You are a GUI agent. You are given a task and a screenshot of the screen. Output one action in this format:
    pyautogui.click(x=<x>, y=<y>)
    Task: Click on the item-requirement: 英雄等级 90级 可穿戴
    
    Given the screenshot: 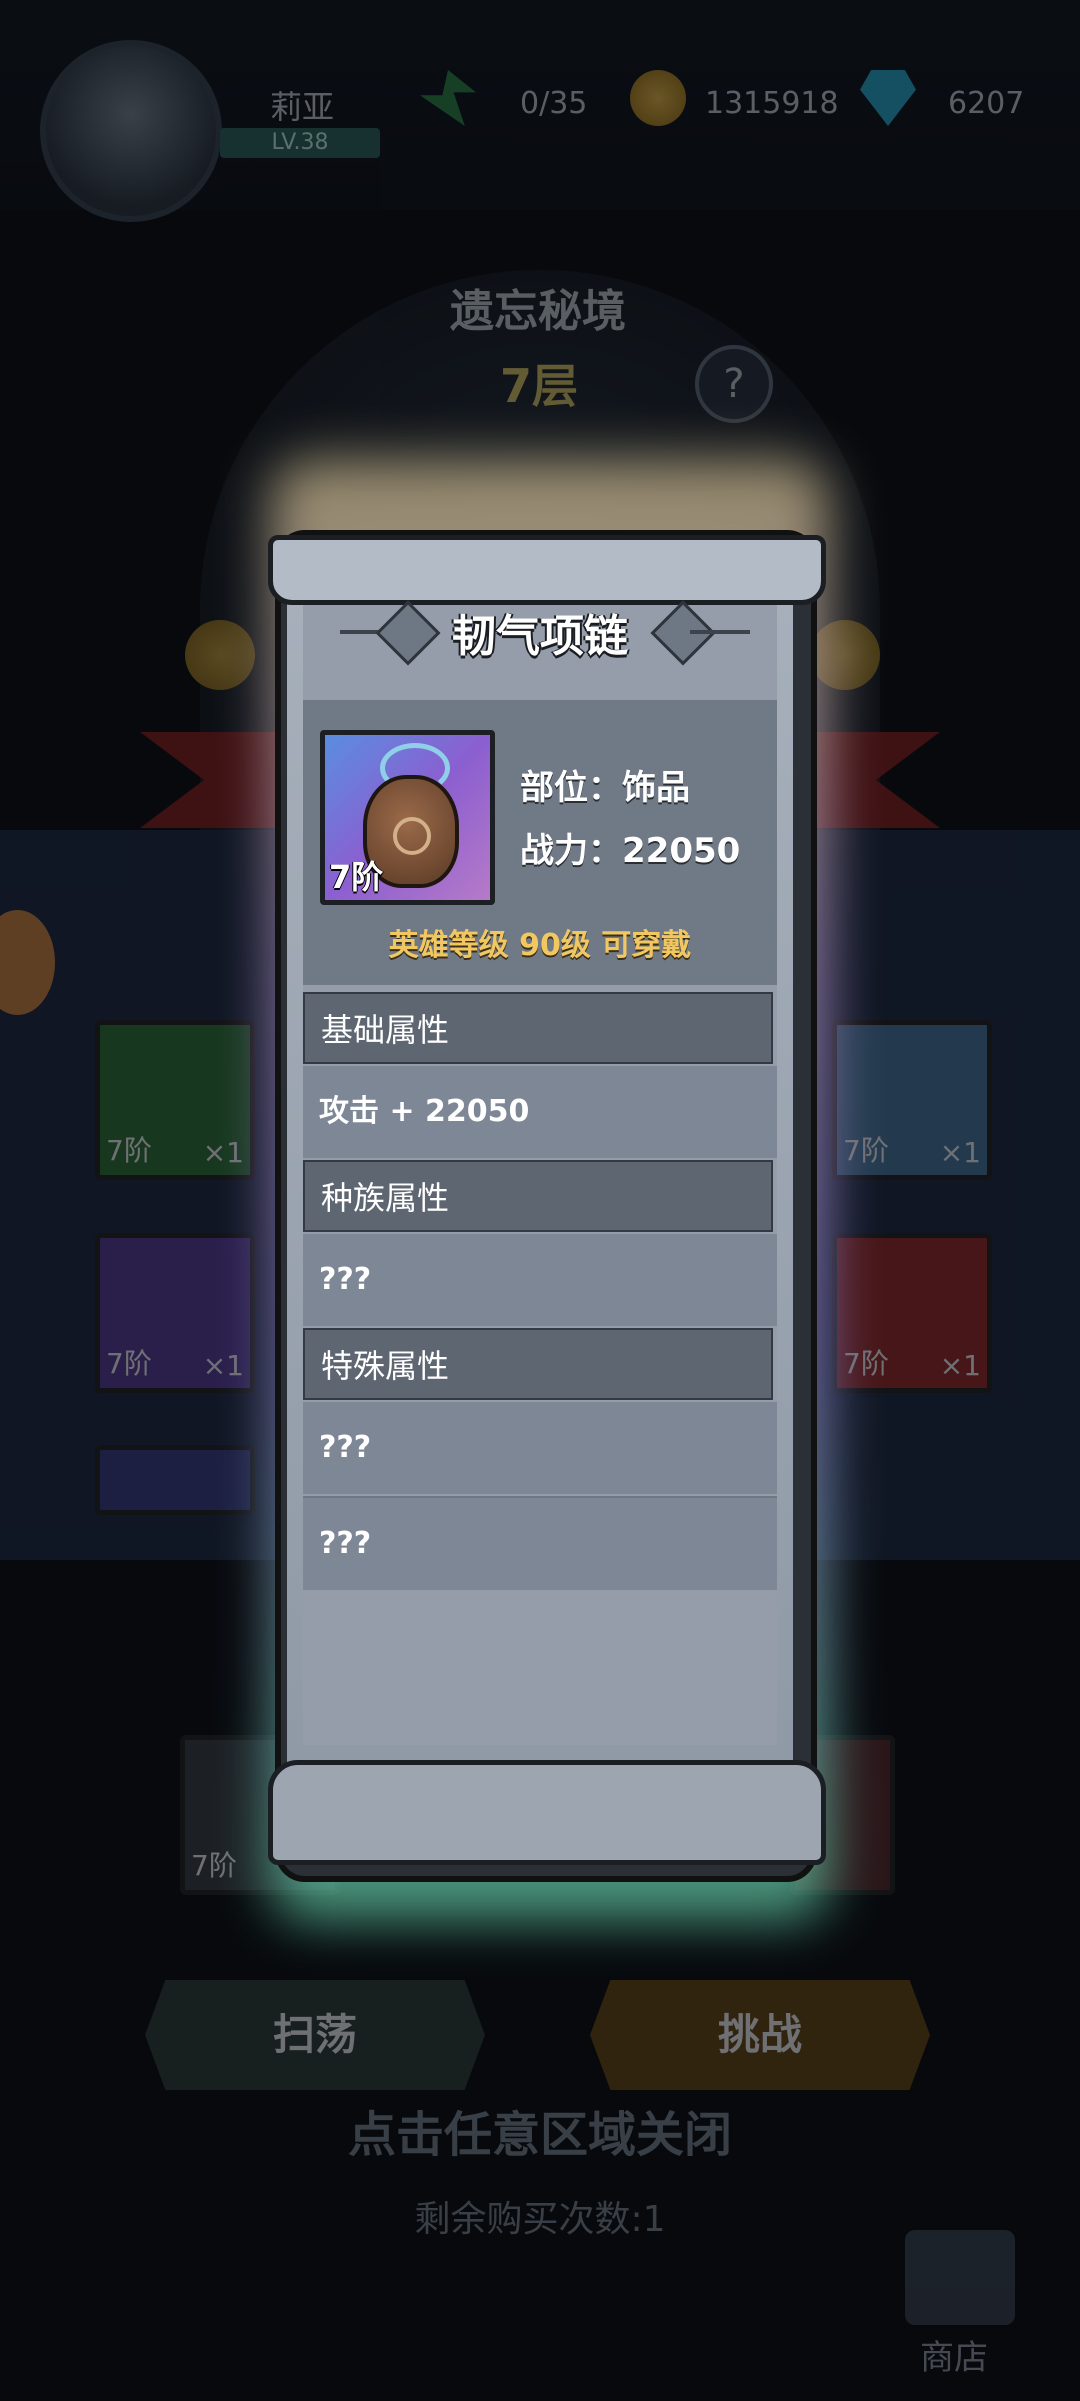 What is the action you would take?
    pyautogui.click(x=540, y=945)
    